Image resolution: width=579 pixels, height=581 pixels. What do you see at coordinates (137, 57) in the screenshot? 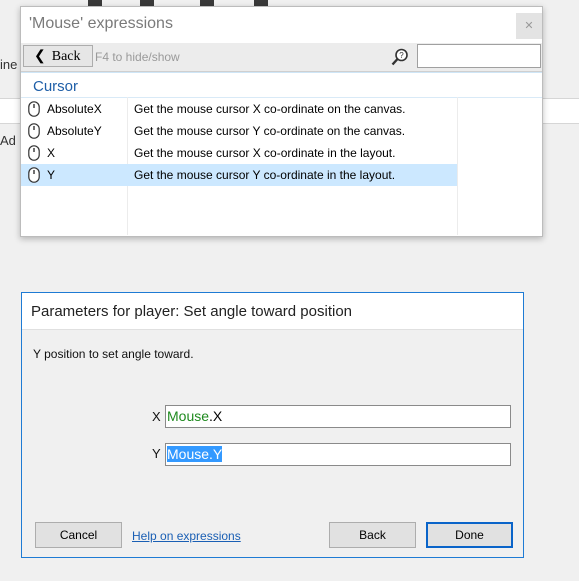
I see `hide-show-hint: F4 to hide/show` at bounding box center [137, 57].